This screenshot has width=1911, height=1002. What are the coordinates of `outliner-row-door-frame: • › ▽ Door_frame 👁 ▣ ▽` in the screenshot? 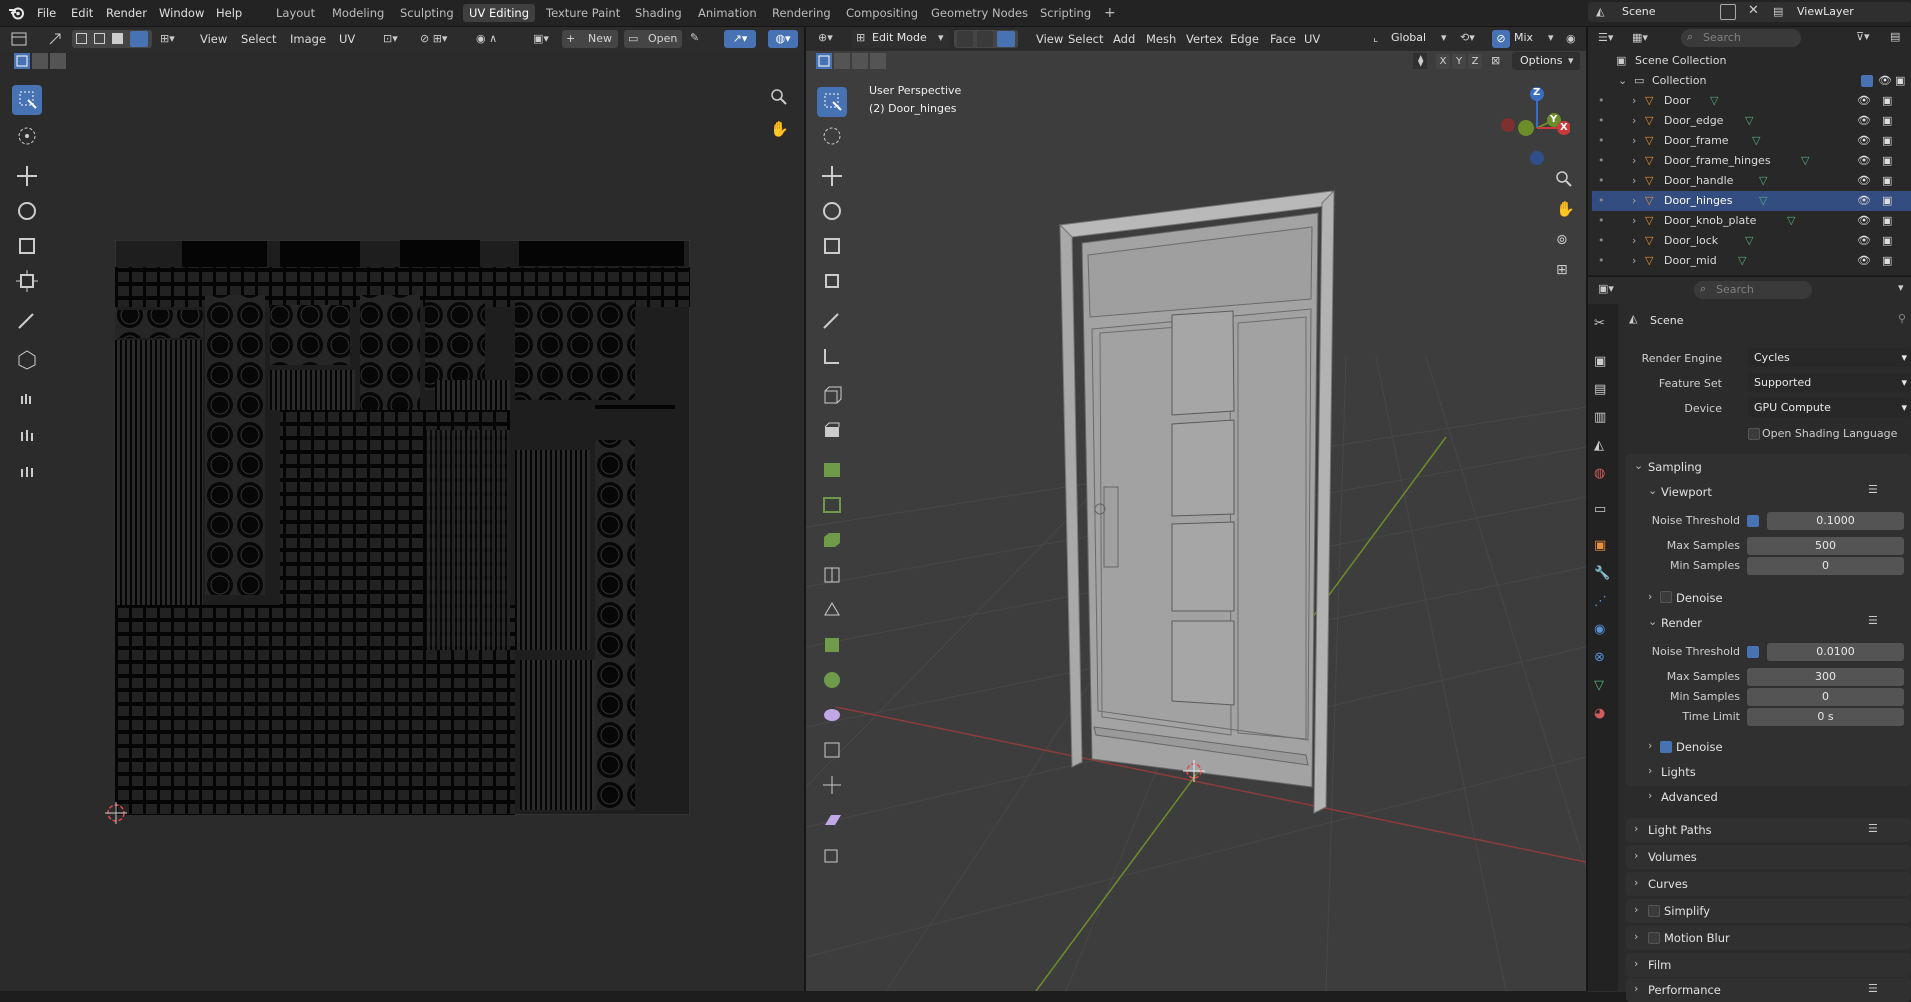 It's located at (1751, 141).